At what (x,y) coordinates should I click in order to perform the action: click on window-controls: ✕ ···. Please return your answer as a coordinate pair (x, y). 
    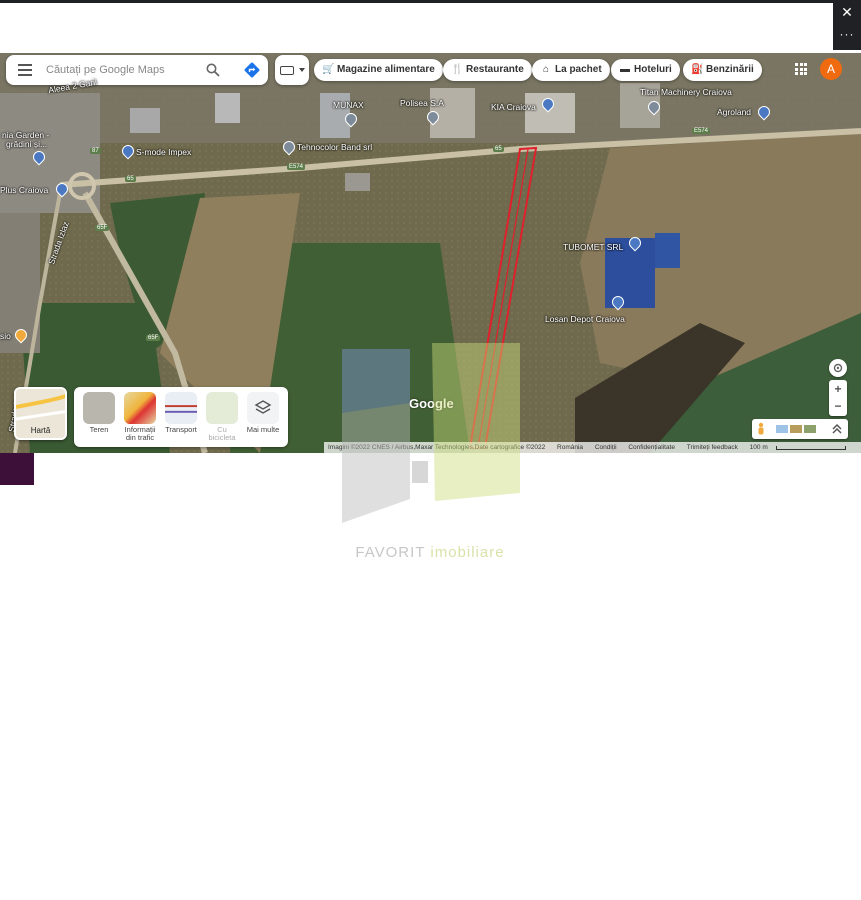
    Looking at the image, I should click on (847, 25).